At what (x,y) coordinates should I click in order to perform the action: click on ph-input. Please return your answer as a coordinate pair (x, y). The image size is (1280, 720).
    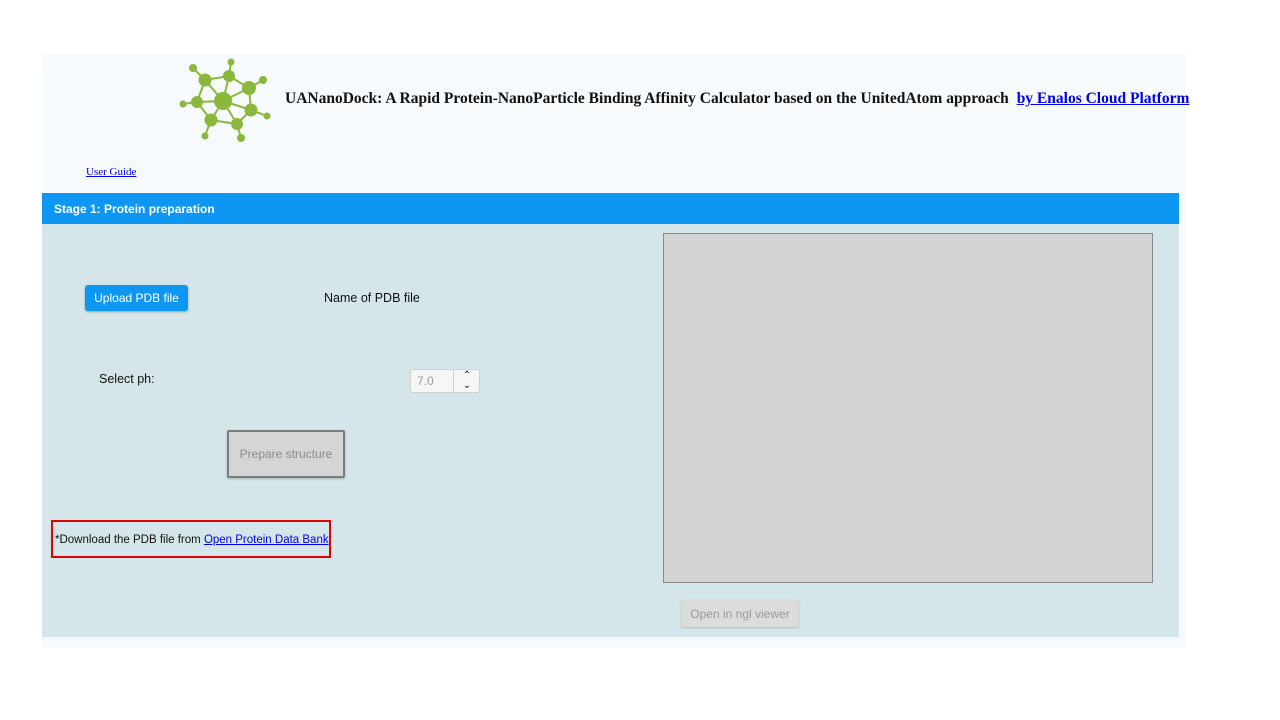
    Looking at the image, I should click on (431, 381).